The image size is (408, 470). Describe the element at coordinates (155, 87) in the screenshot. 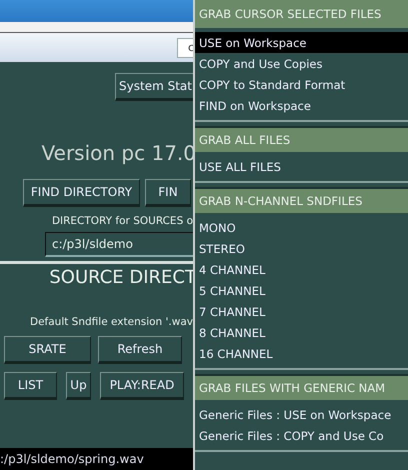

I see `system-status-button: System Stat` at that location.